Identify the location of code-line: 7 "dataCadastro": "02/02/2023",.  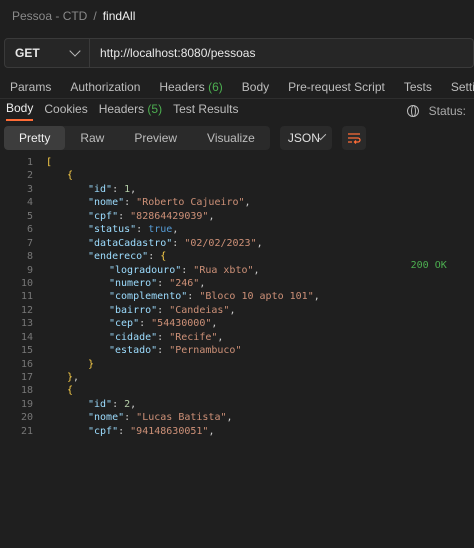
(237, 243).